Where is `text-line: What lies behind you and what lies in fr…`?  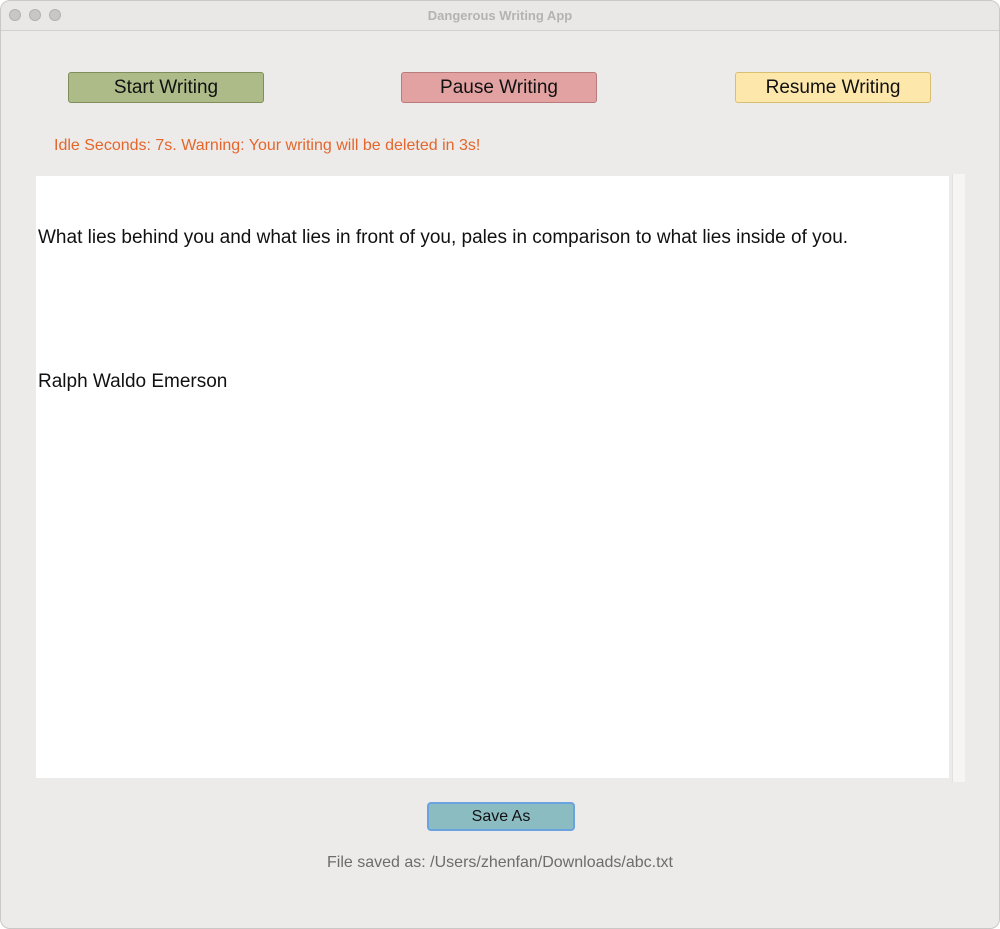 text-line: What lies behind you and what lies in fr… is located at coordinates (443, 237).